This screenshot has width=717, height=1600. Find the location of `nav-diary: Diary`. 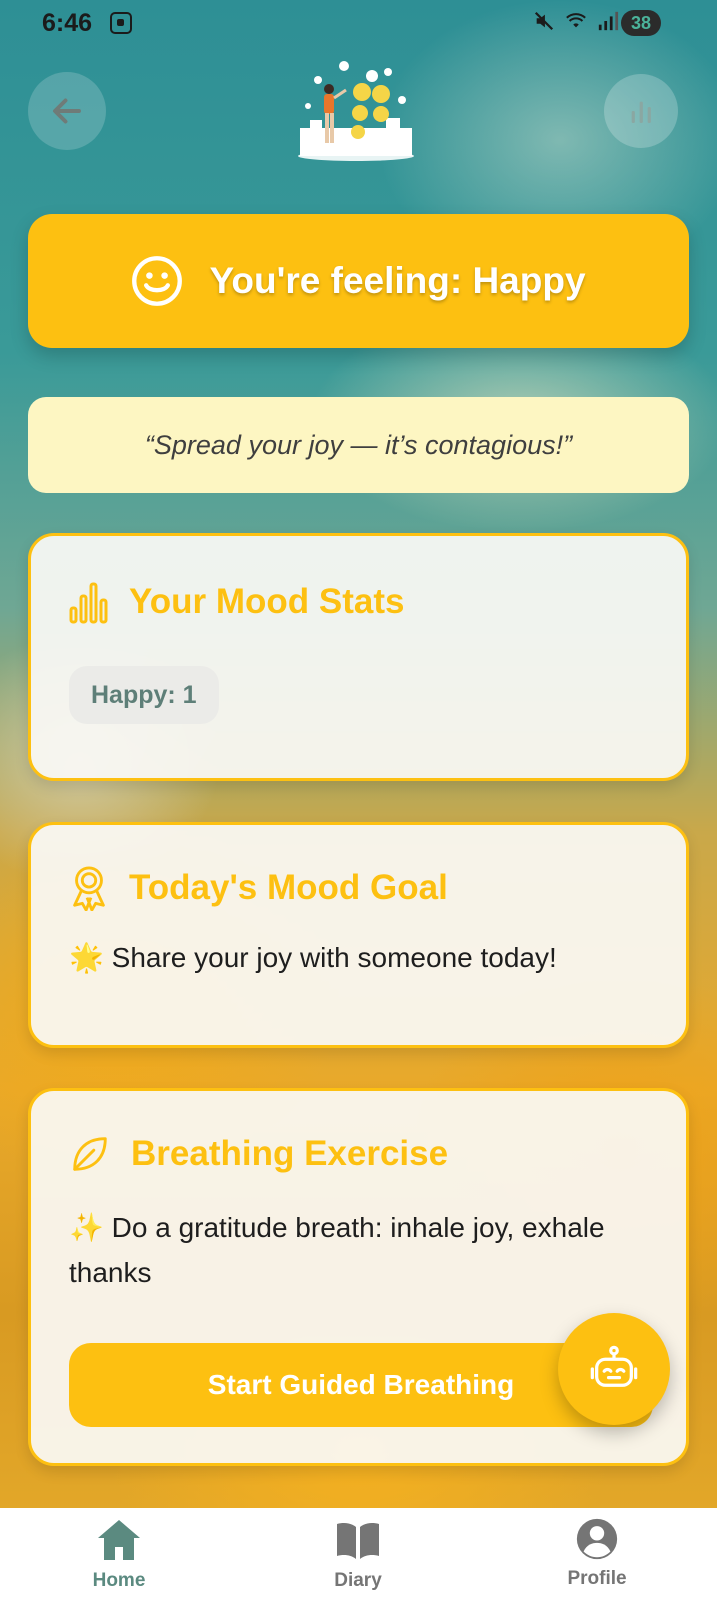

nav-diary: Diary is located at coordinates (358, 1554).